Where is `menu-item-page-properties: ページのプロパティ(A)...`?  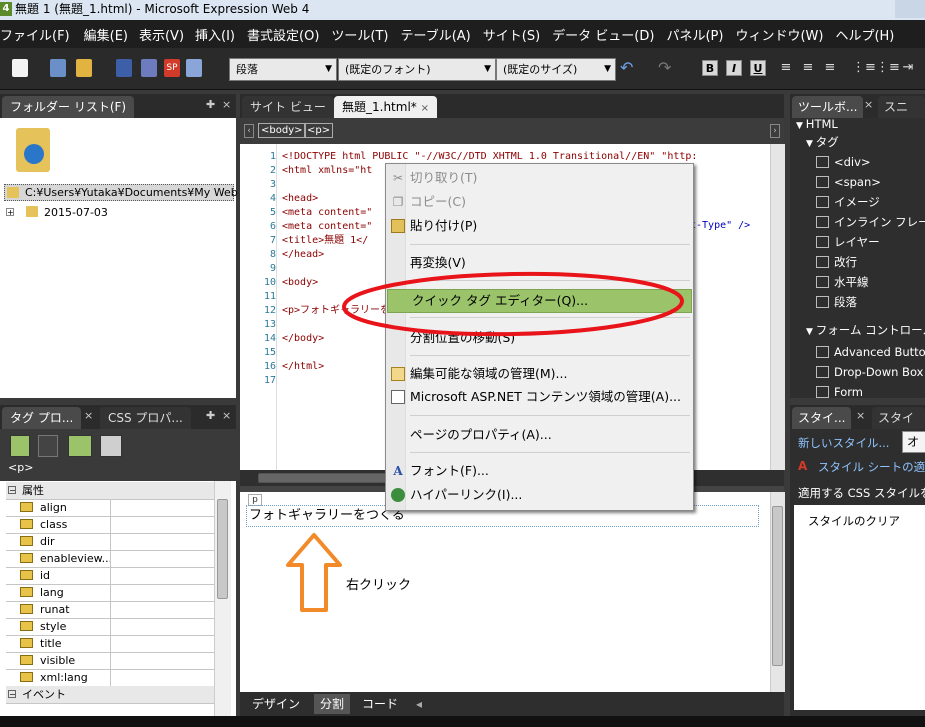
menu-item-page-properties: ページのプロパティ(A)... is located at coordinates (539, 435).